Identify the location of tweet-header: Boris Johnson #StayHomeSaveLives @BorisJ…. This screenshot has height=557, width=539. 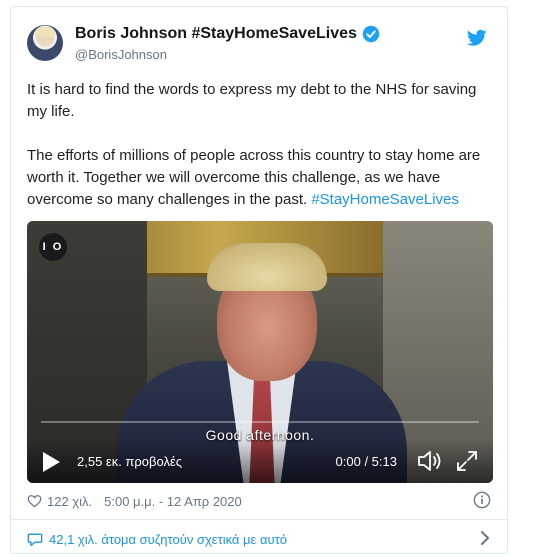
(259, 45).